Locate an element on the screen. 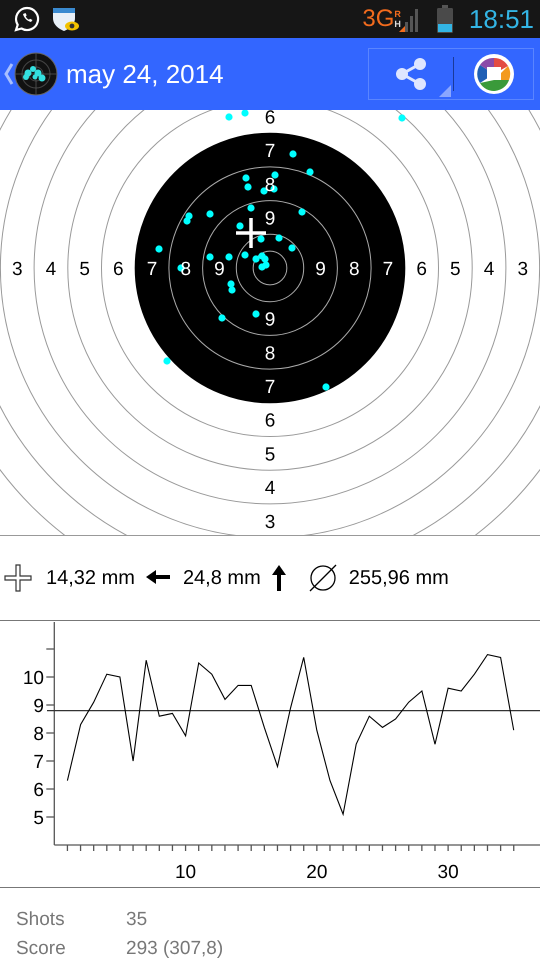 This screenshot has height=960, width=540. axis-label: 8 is located at coordinates (38, 734).